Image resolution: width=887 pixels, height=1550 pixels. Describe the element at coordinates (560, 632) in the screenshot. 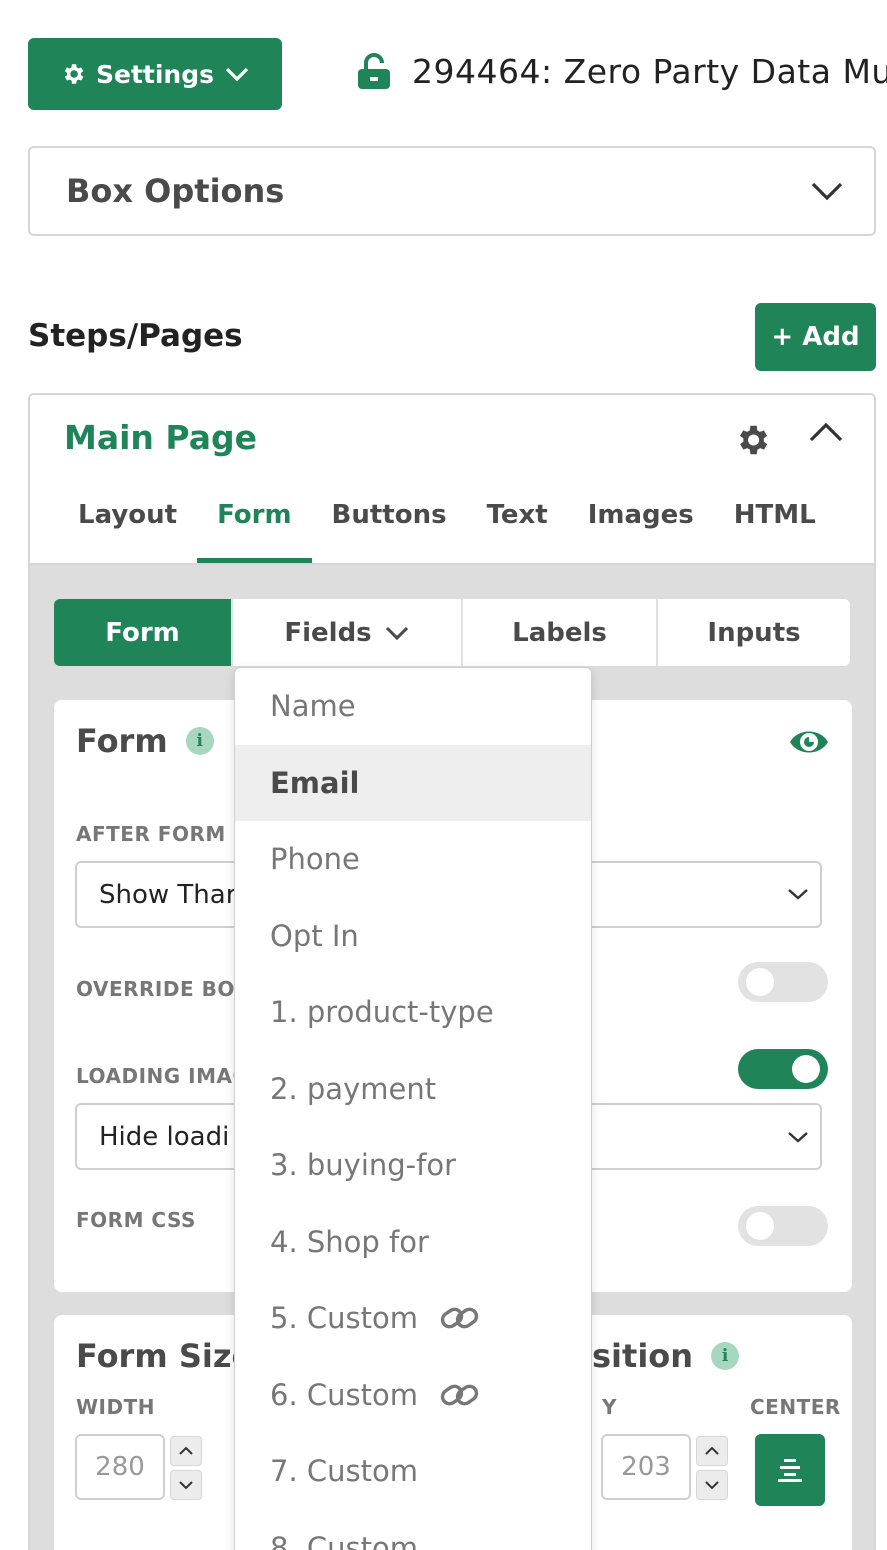

I see `subtab-labels: Labels` at that location.